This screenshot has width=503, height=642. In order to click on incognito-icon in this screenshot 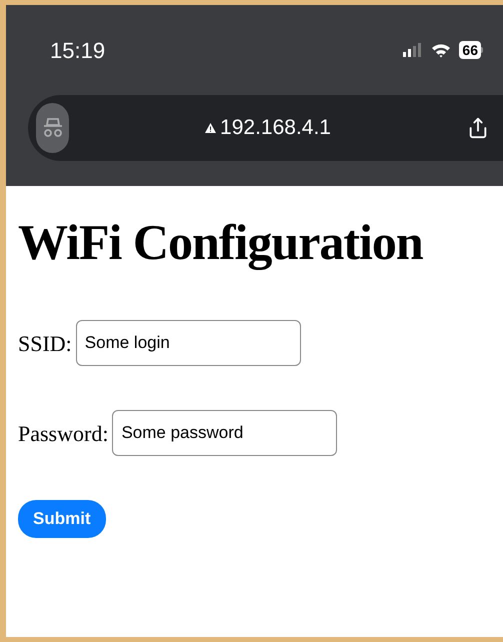, I will do `click(52, 128)`.